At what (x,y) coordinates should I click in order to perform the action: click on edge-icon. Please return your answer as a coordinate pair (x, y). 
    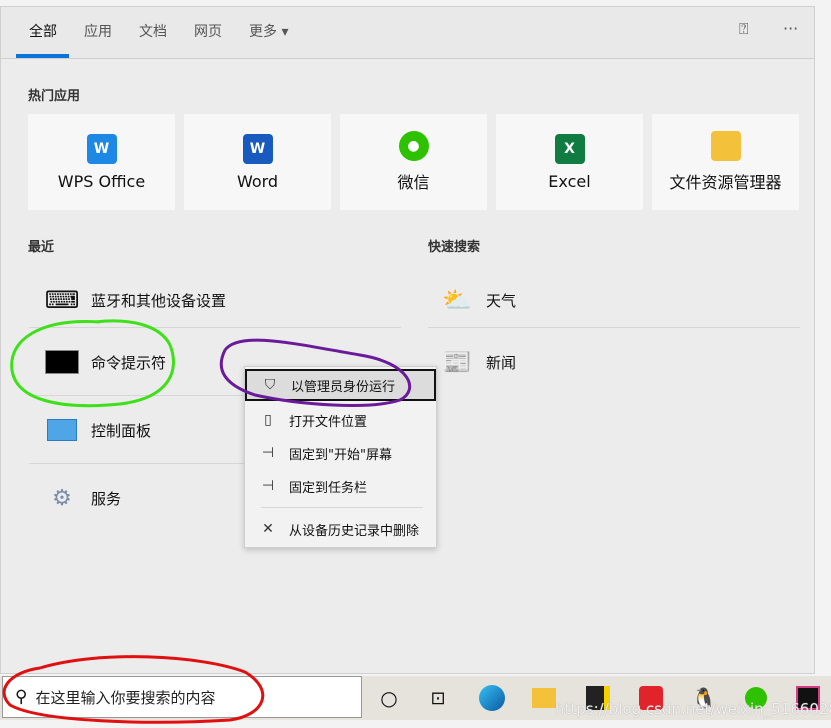
    Looking at the image, I should click on (492, 698).